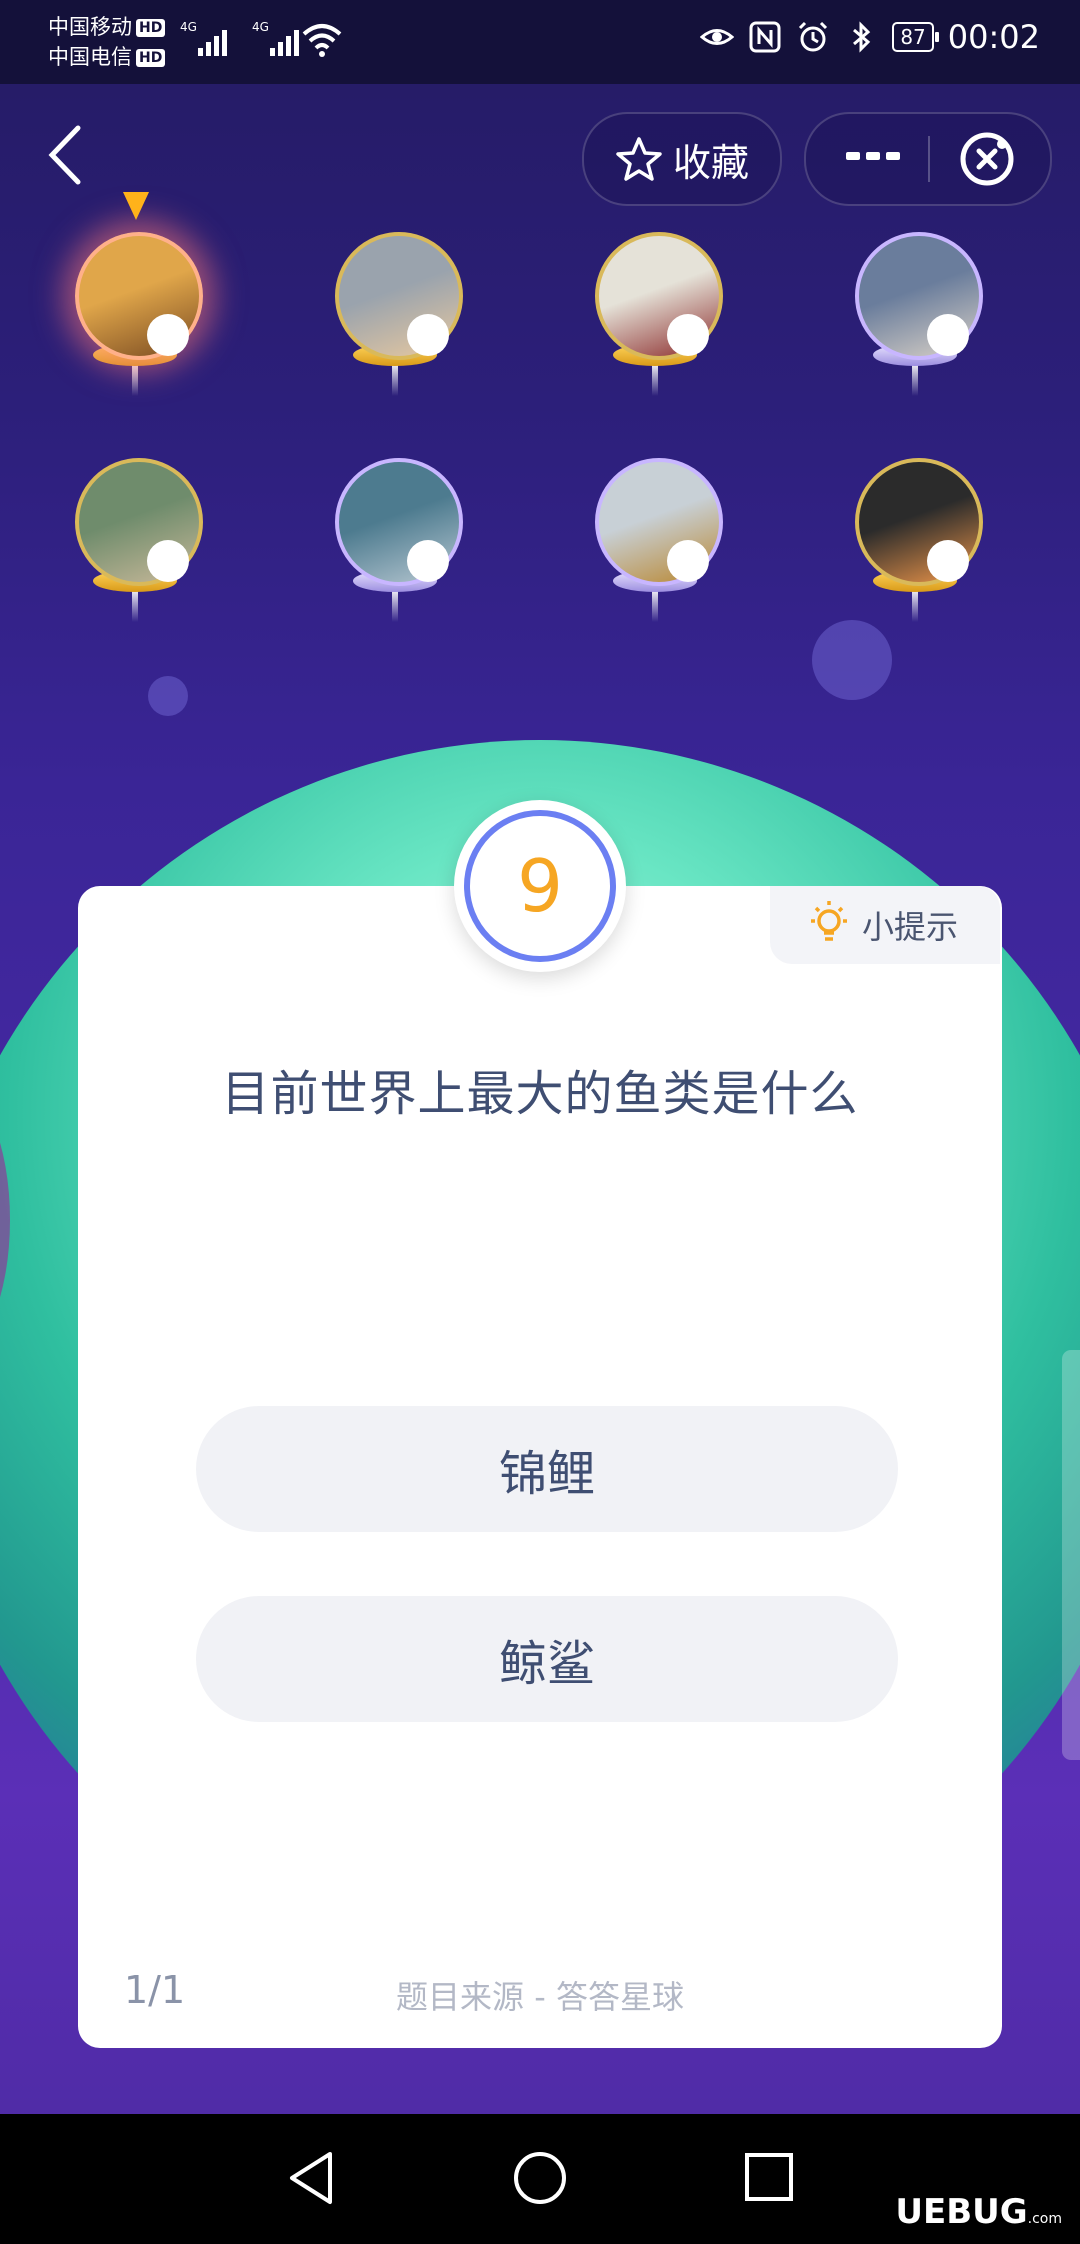 The width and height of the screenshot is (1080, 2244). What do you see at coordinates (987, 159) in the screenshot?
I see `close-icon` at bounding box center [987, 159].